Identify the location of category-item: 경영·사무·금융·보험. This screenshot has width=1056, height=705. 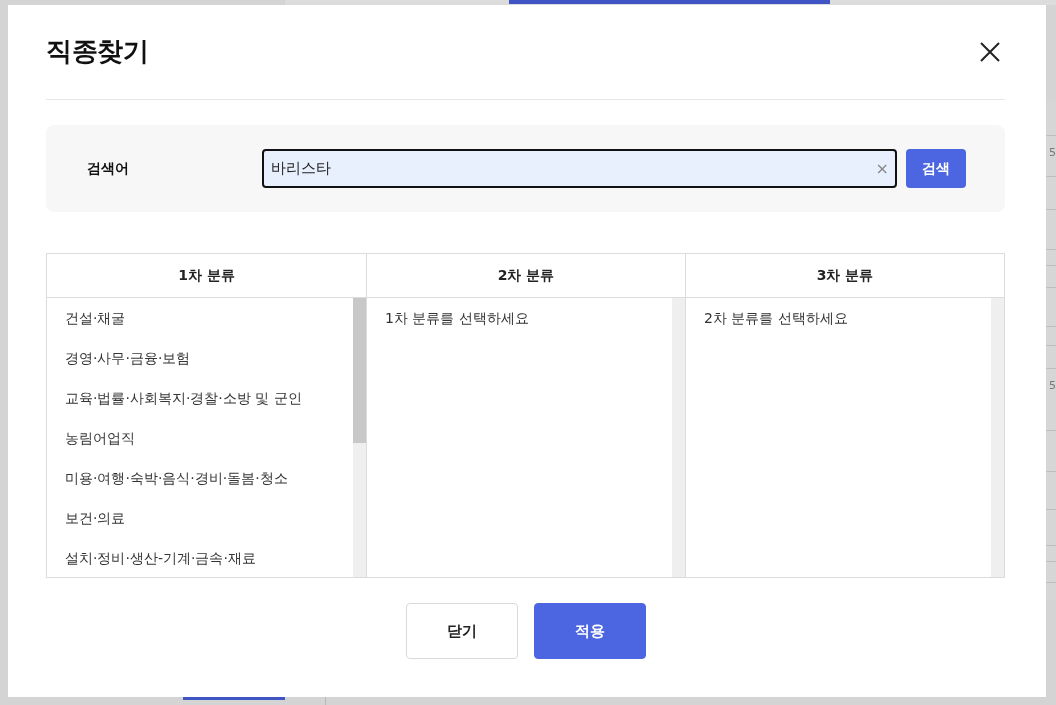
(209, 358).